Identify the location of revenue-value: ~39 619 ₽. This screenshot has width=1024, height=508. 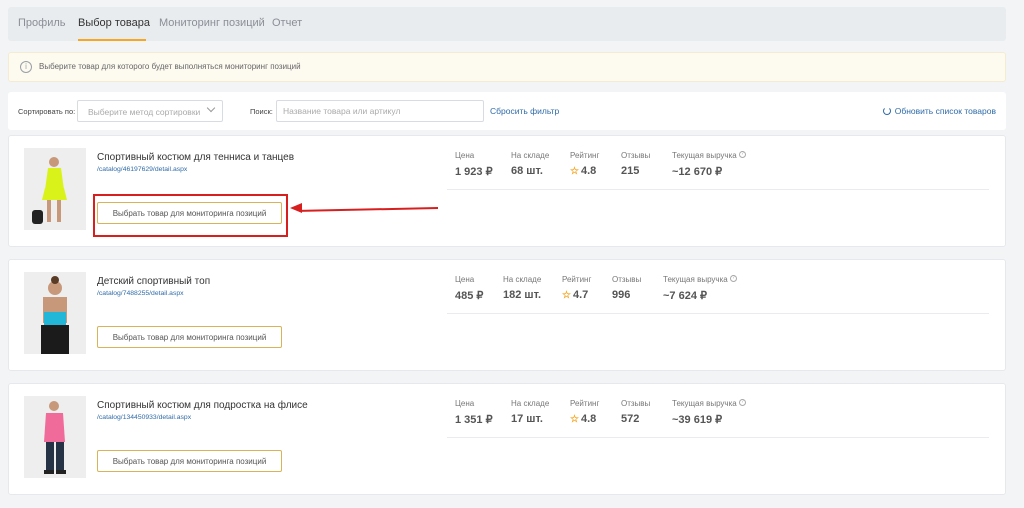
(697, 420).